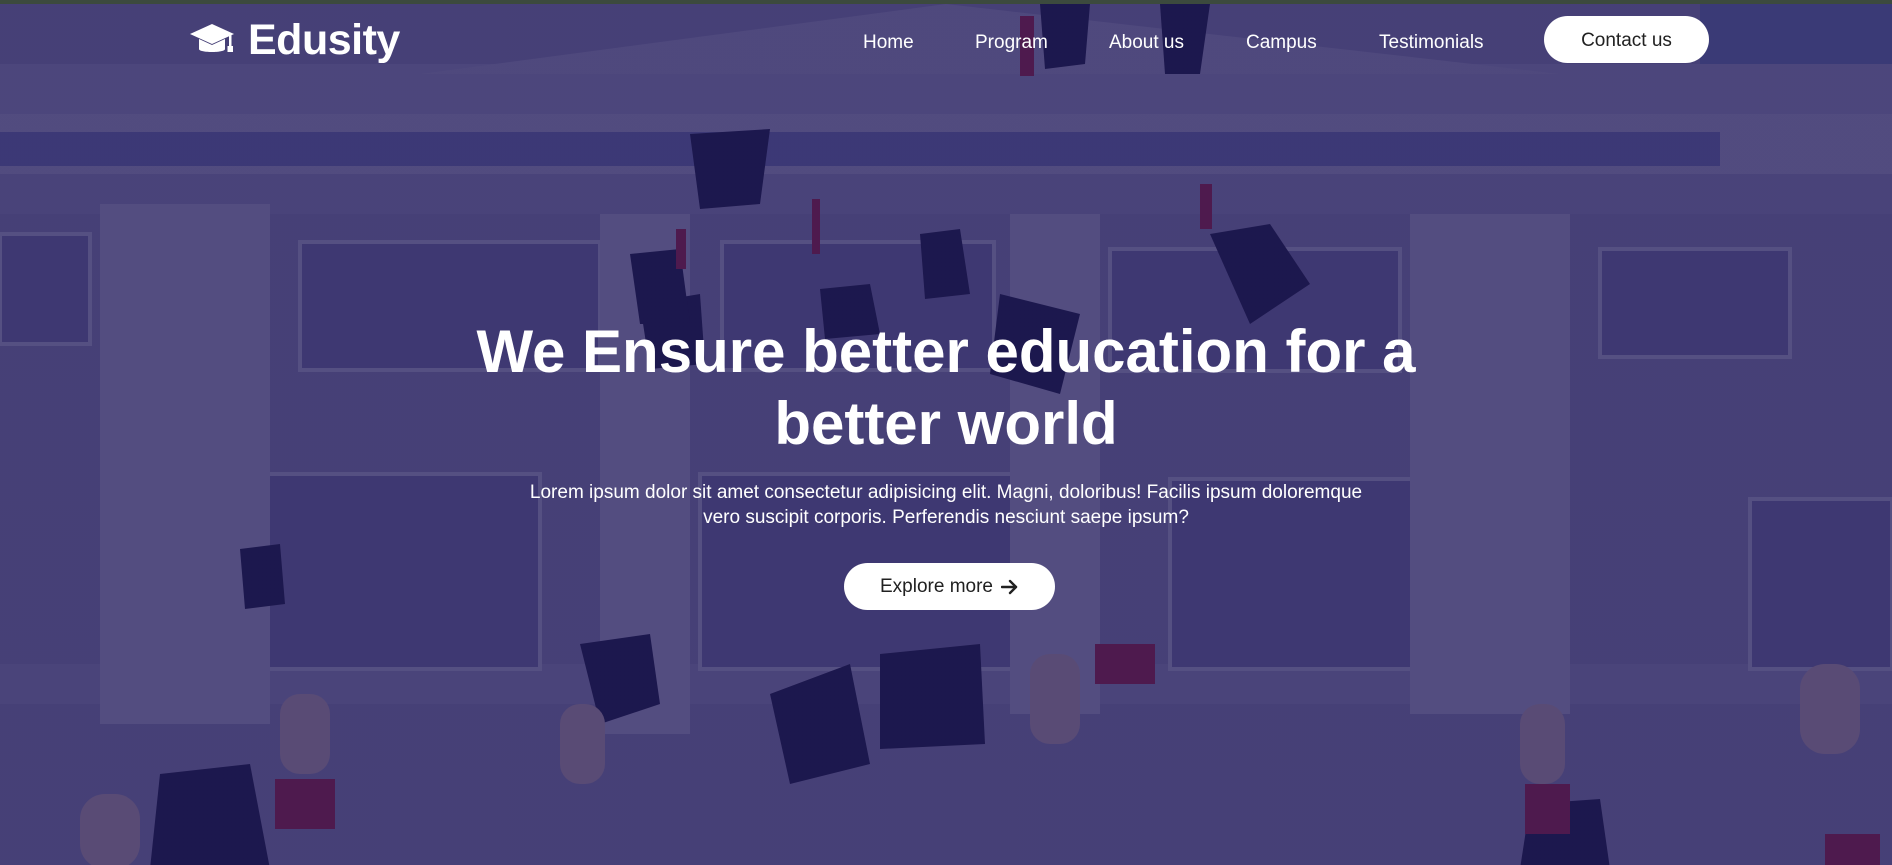 The width and height of the screenshot is (1892, 865). What do you see at coordinates (1011, 43) in the screenshot?
I see `nav-program-link: Program` at bounding box center [1011, 43].